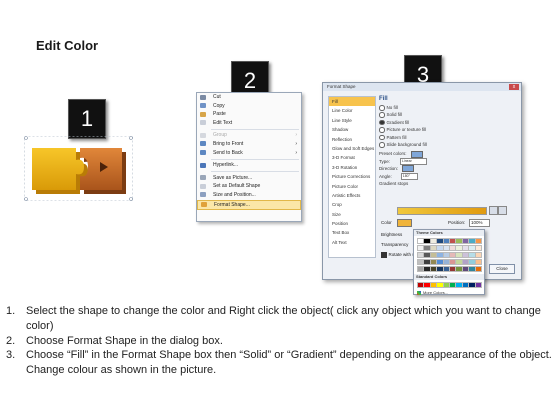 Image resolution: width=560 pixels, height=420 pixels. I want to click on gradient-stops-bar, so click(442, 211).